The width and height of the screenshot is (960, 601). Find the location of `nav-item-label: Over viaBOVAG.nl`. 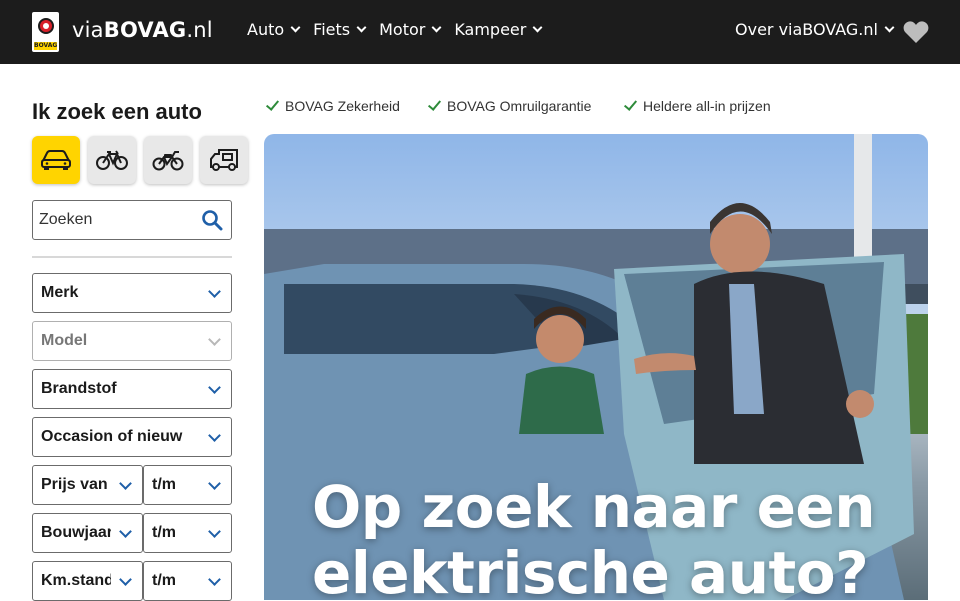

nav-item-label: Over viaBOVAG.nl is located at coordinates (806, 29).